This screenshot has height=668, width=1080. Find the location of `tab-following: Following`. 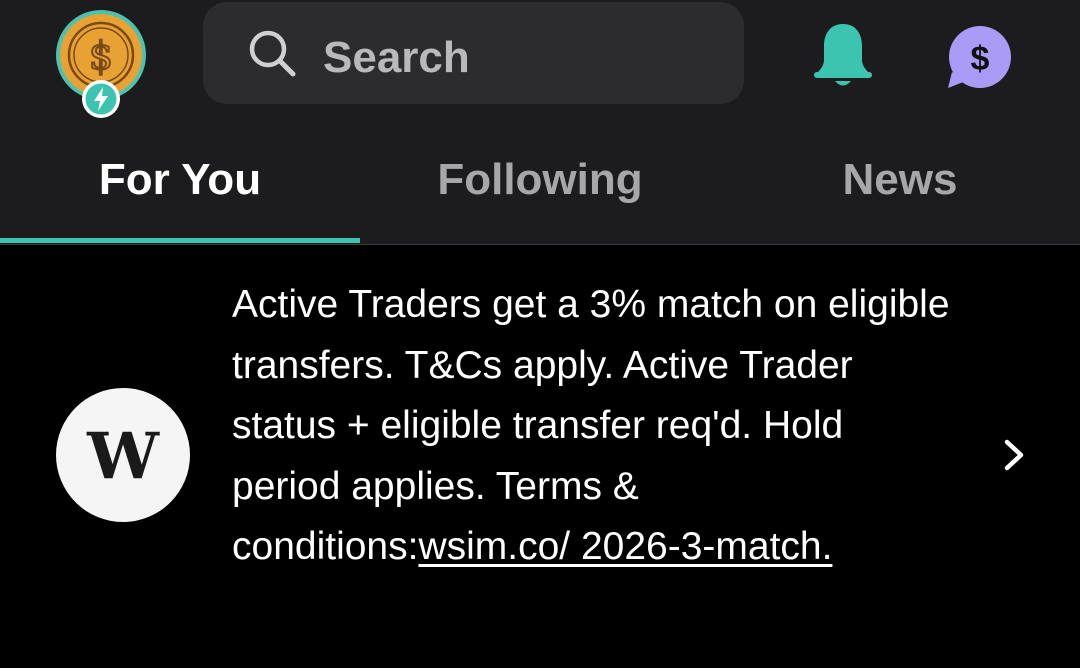

tab-following: Following is located at coordinates (540, 181).